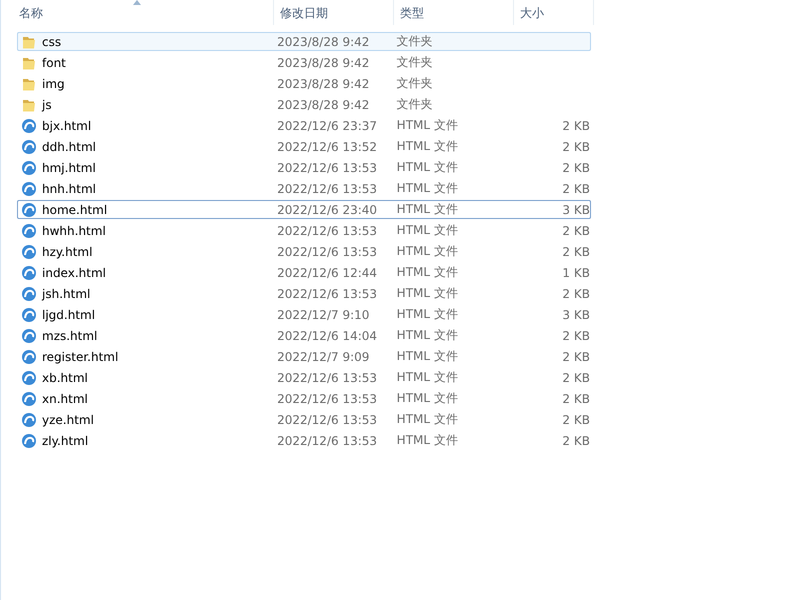  What do you see at coordinates (304, 104) in the screenshot?
I see `file-row: js 2023/8/28 9:42 文件夹` at bounding box center [304, 104].